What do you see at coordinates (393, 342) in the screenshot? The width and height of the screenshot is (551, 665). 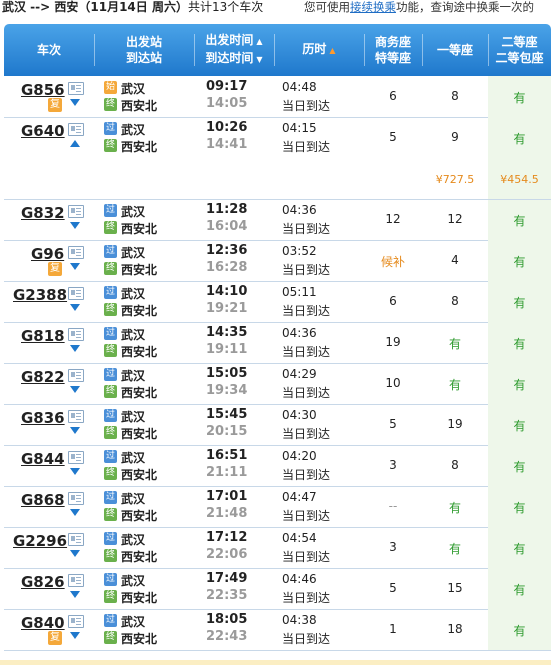 I see `business-seat-cell: 19` at bounding box center [393, 342].